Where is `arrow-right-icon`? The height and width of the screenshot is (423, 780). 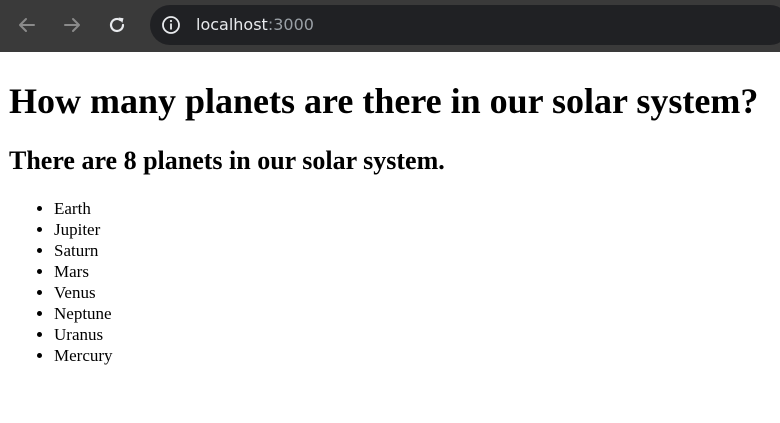 arrow-right-icon is located at coordinates (72, 25).